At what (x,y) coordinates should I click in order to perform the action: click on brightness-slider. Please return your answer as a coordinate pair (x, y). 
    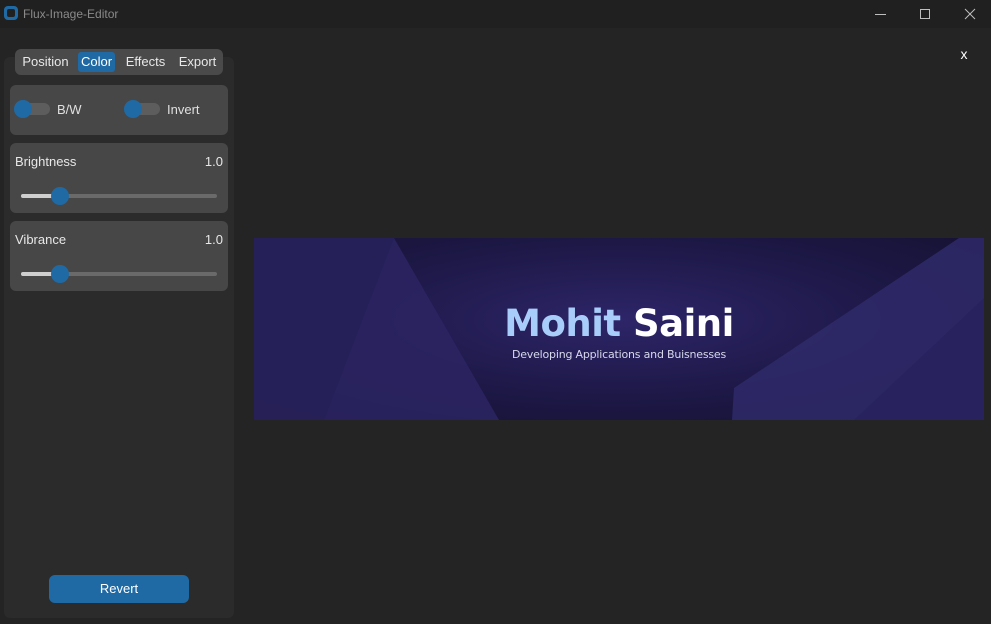
    Looking at the image, I should click on (119, 196).